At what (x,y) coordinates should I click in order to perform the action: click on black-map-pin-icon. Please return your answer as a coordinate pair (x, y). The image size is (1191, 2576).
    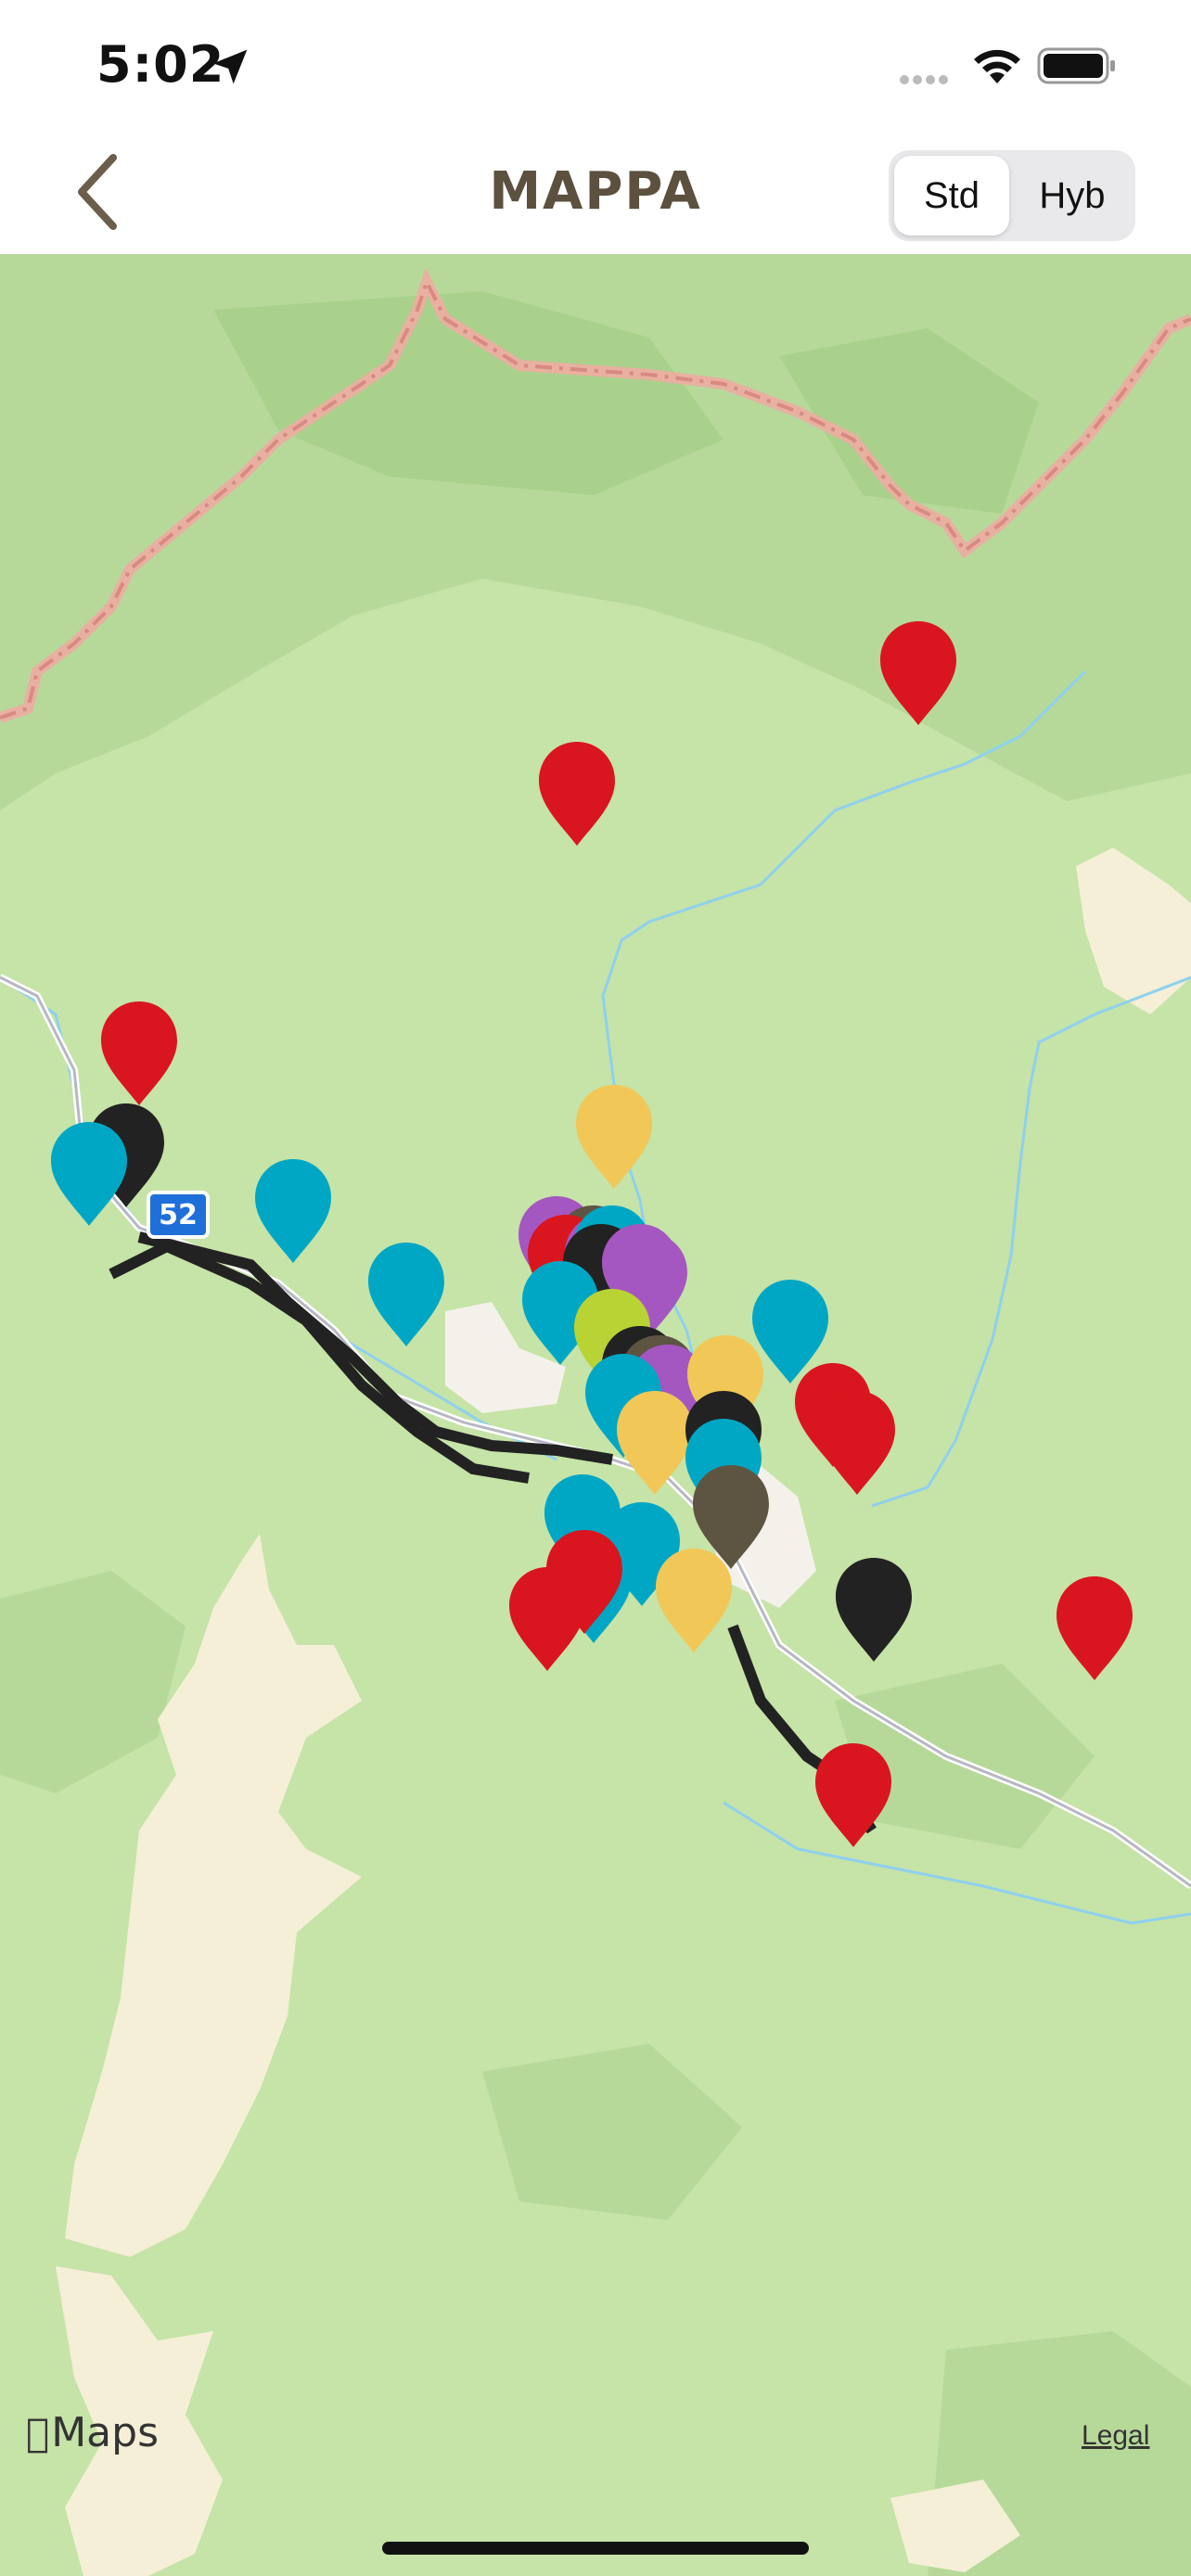
    Looking at the image, I should click on (874, 1610).